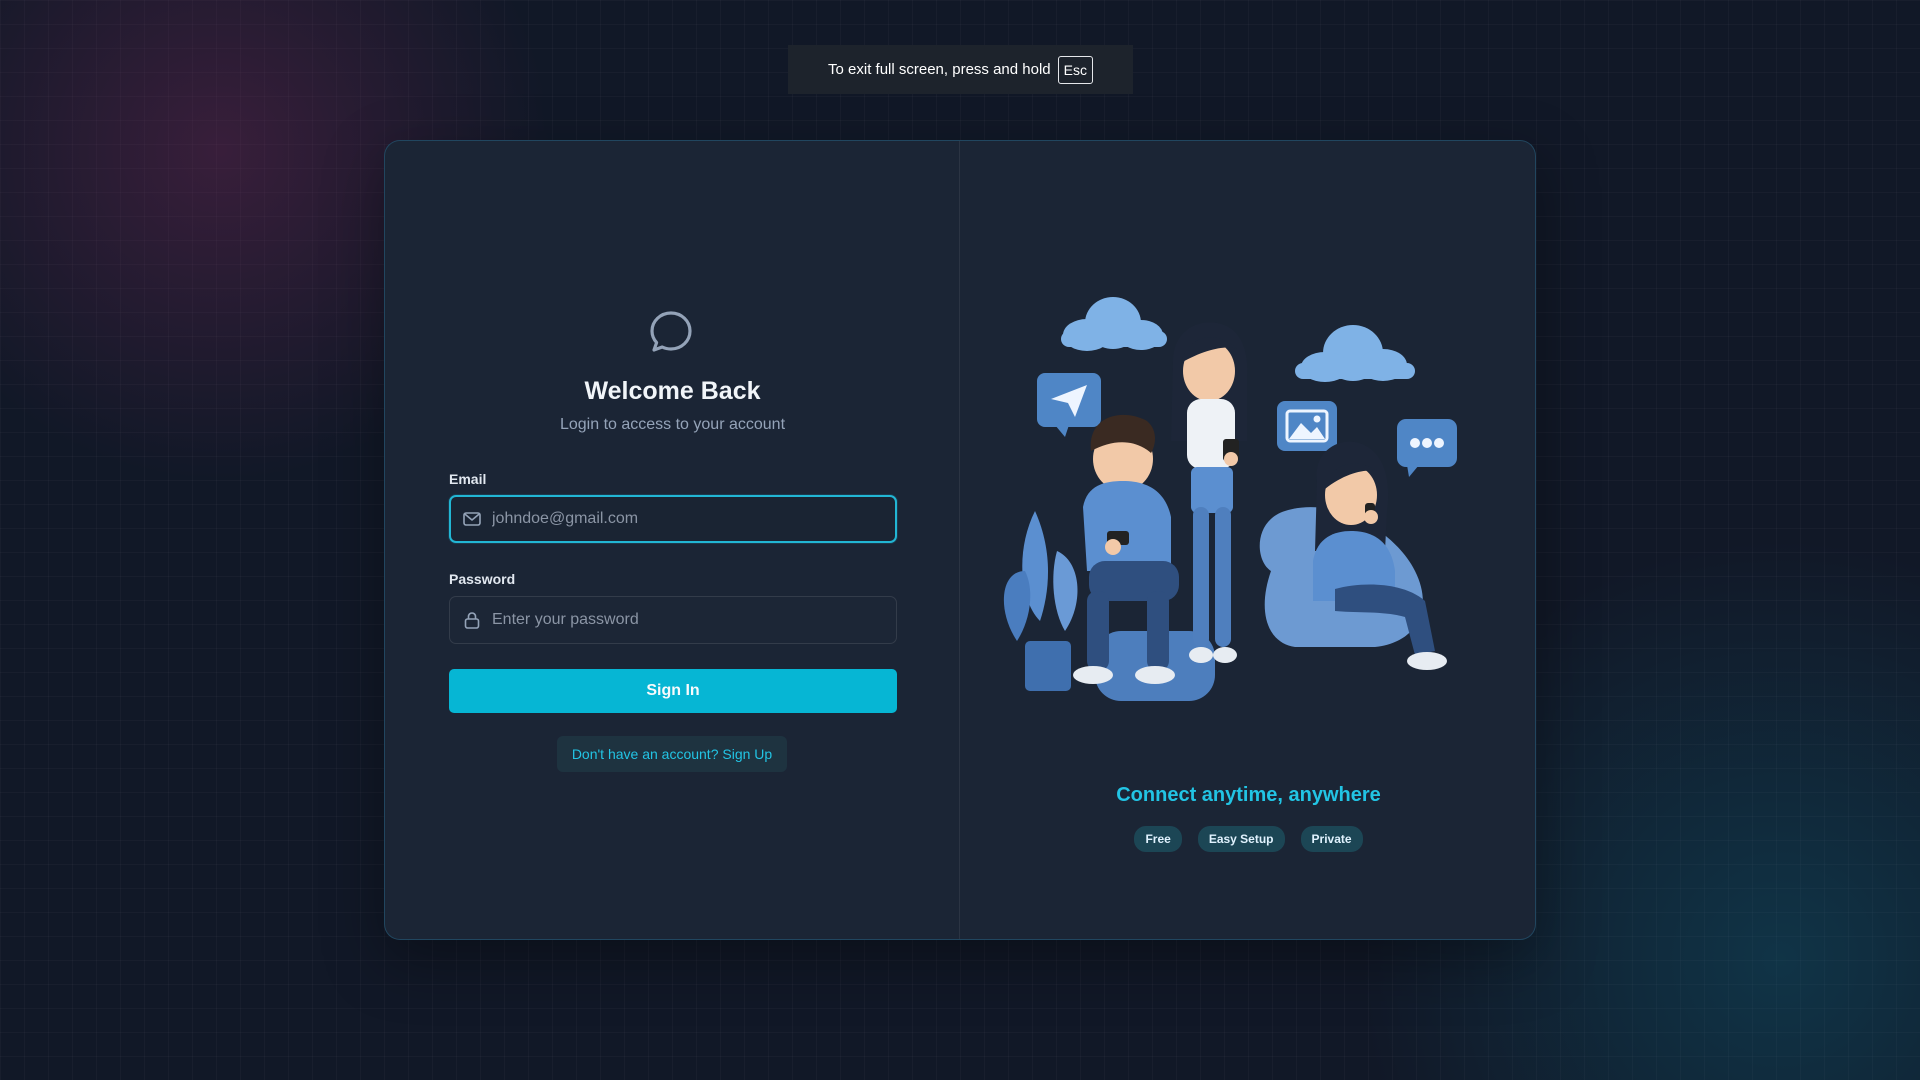  Describe the element at coordinates (1241, 839) in the screenshot. I see `badge-easy-setup: Easy Setup` at that location.